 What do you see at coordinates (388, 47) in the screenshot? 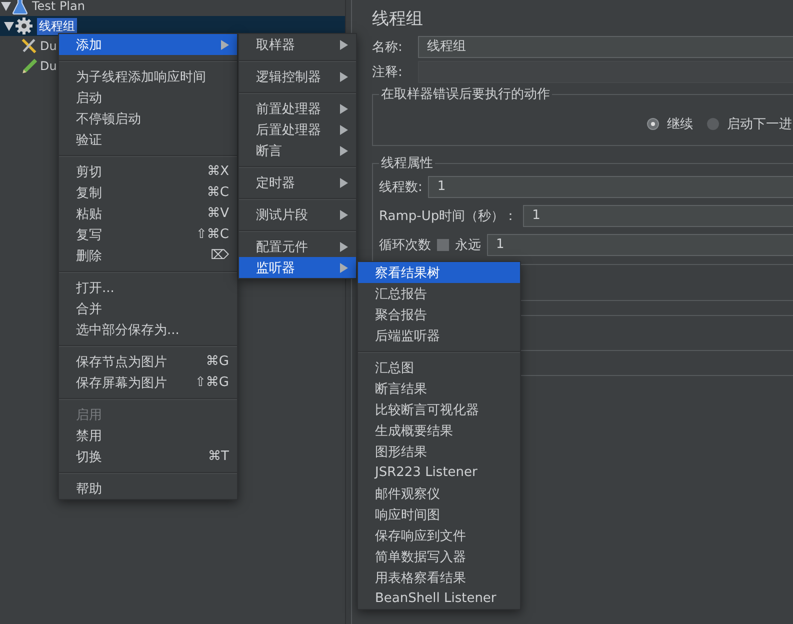
I see `field-label: 名称:` at bounding box center [388, 47].